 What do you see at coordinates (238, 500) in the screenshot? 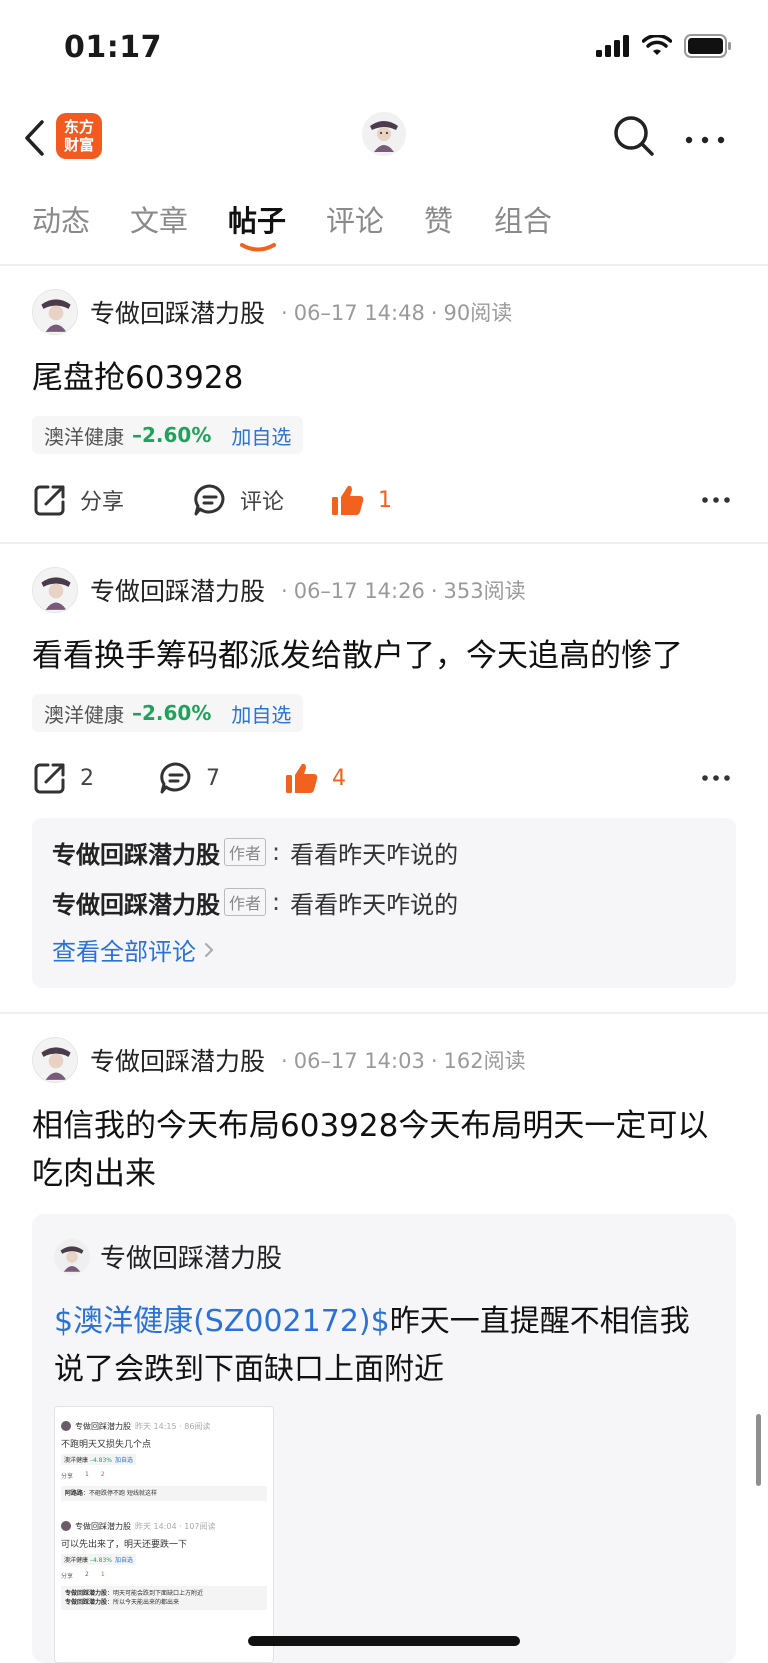
I see `comment-button: 评论` at bounding box center [238, 500].